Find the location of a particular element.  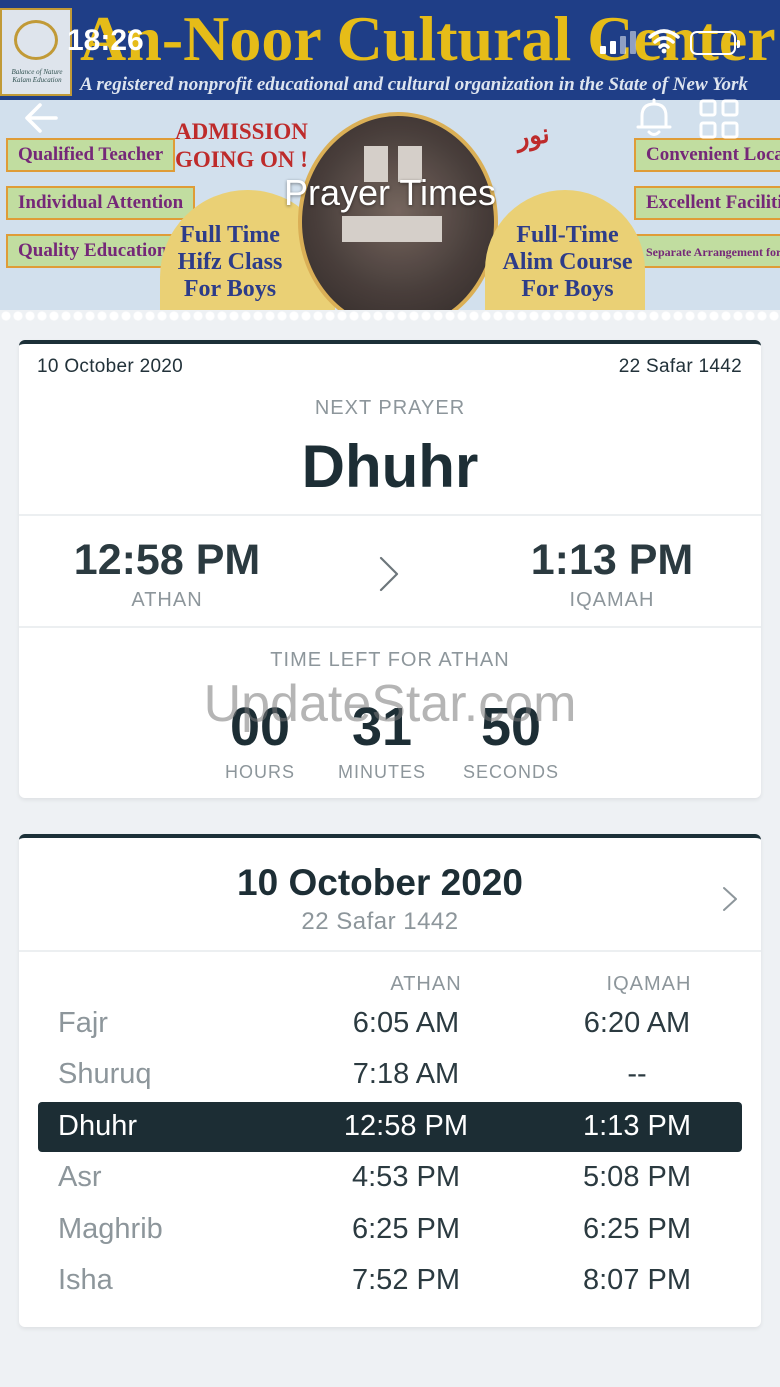

prayer-row-asr: Asr 4:53 PM 5:08 PM is located at coordinates (390, 1178).